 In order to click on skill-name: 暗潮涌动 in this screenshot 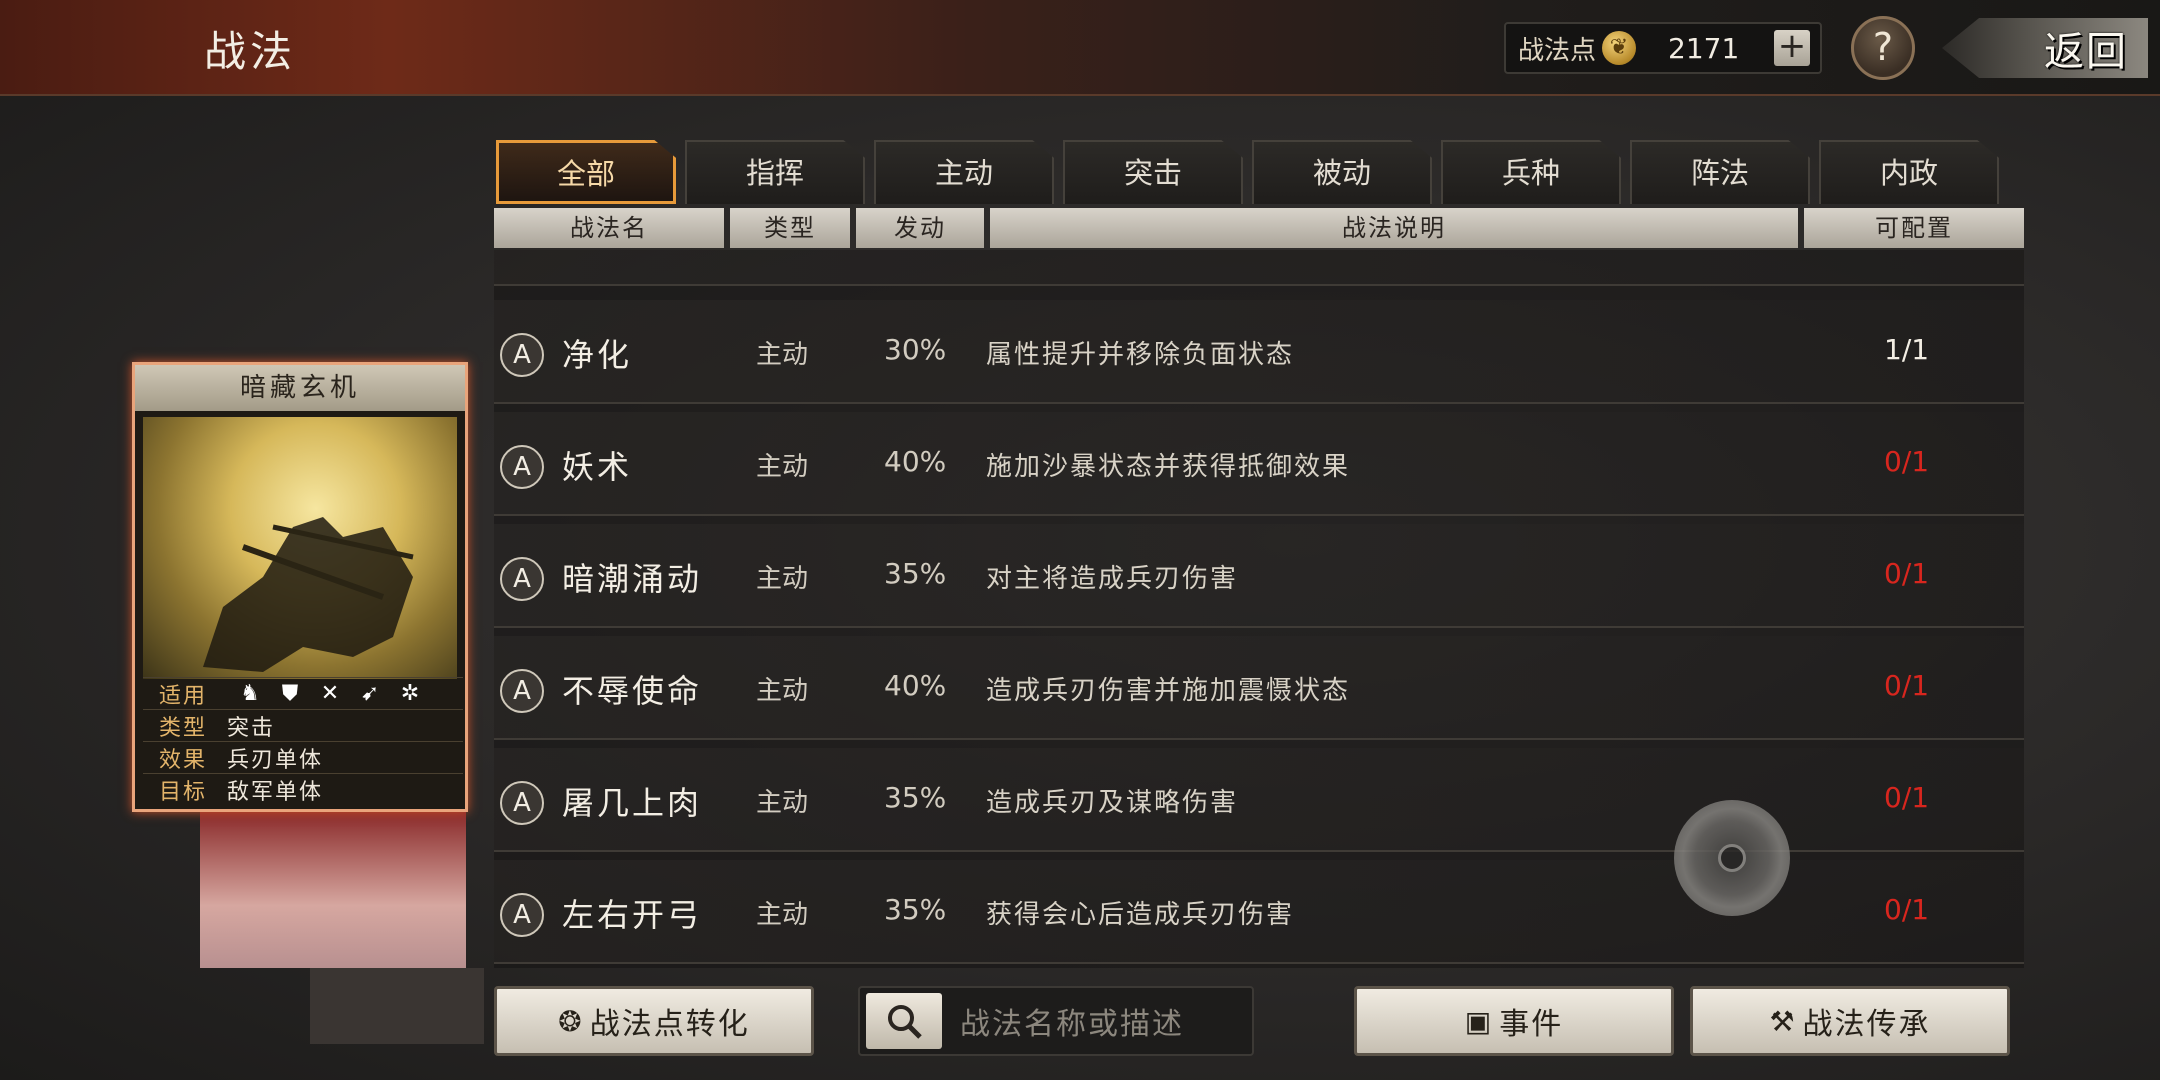, I will do `click(632, 579)`.